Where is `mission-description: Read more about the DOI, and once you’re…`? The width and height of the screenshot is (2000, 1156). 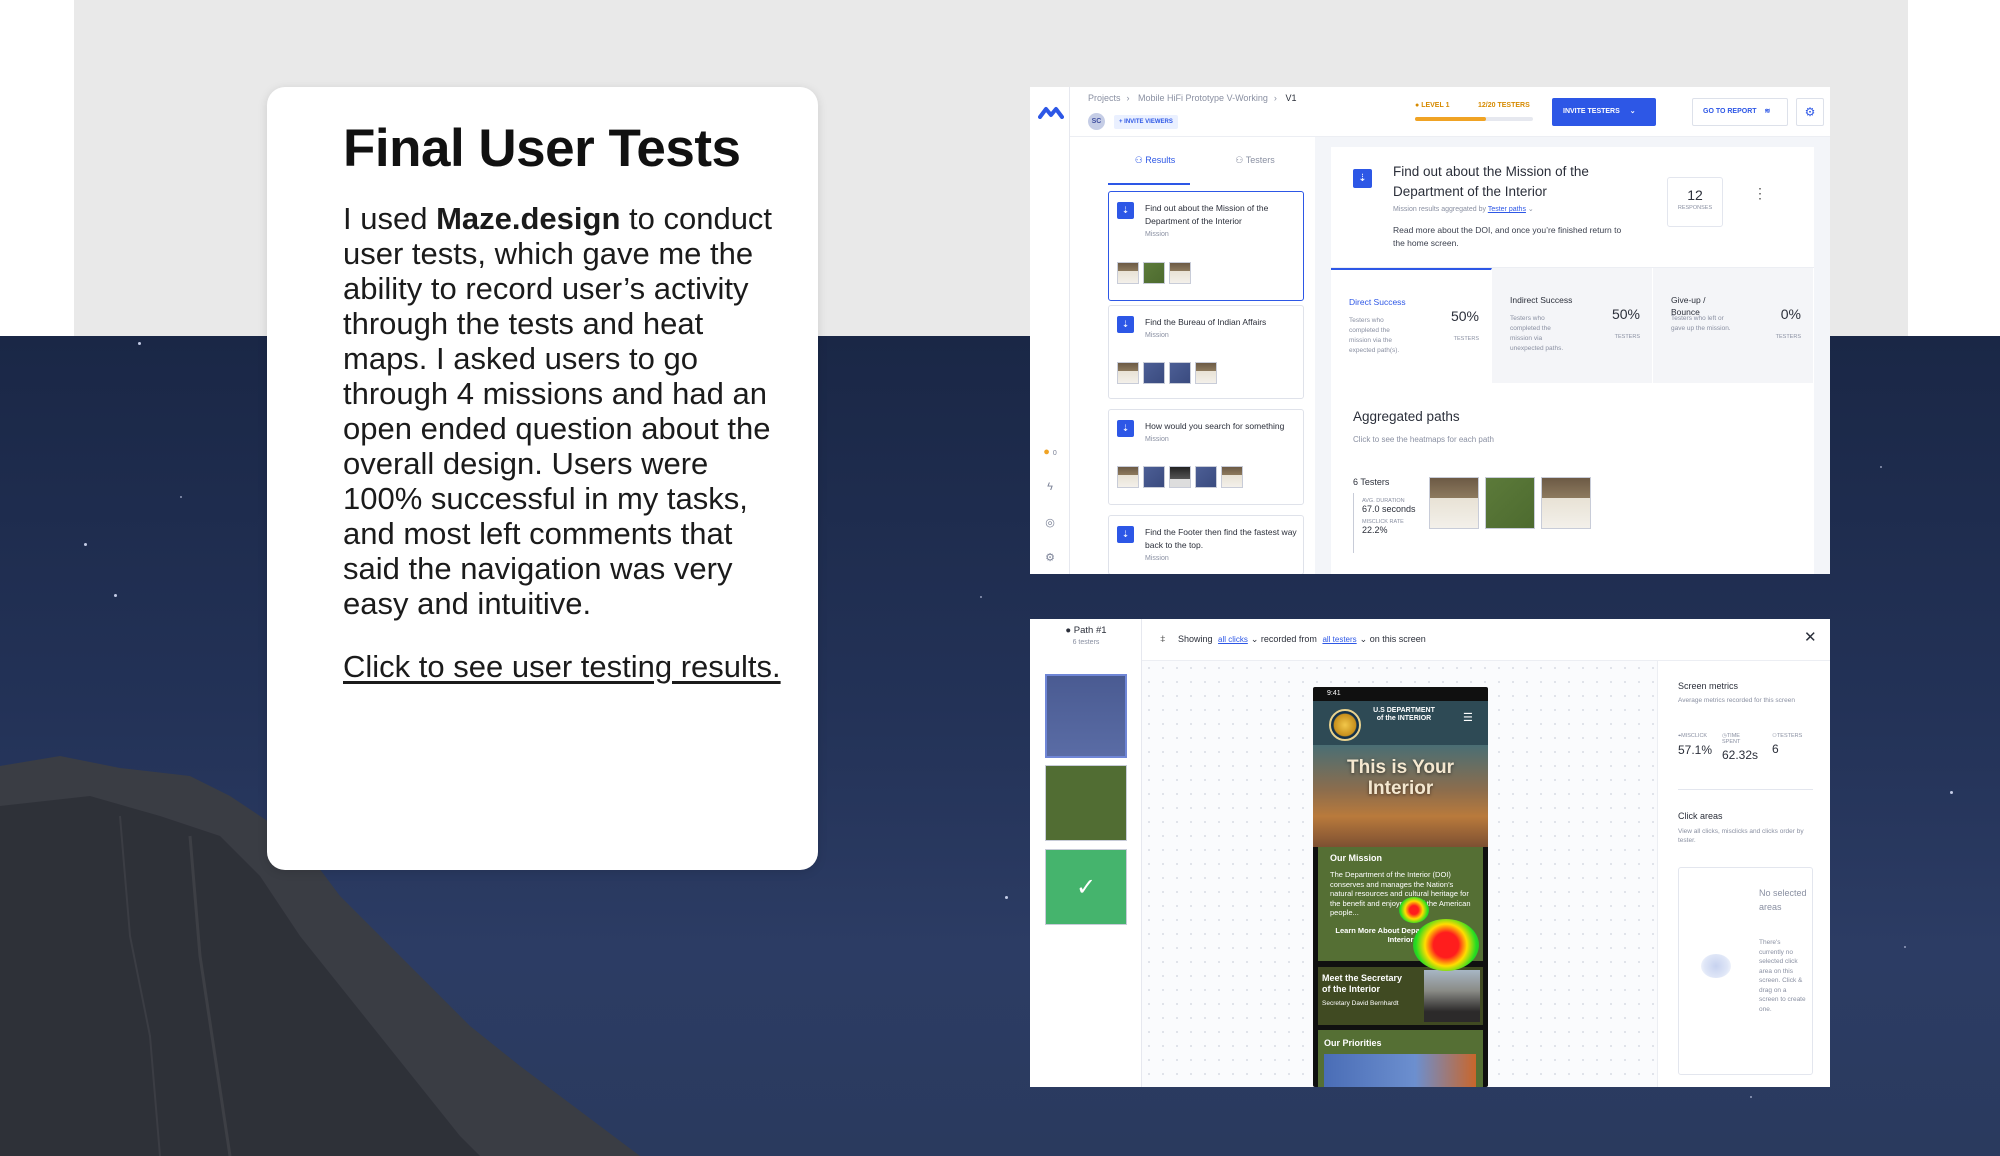
mission-description: Read more about the DOI, and once you’re… is located at coordinates (1507, 236).